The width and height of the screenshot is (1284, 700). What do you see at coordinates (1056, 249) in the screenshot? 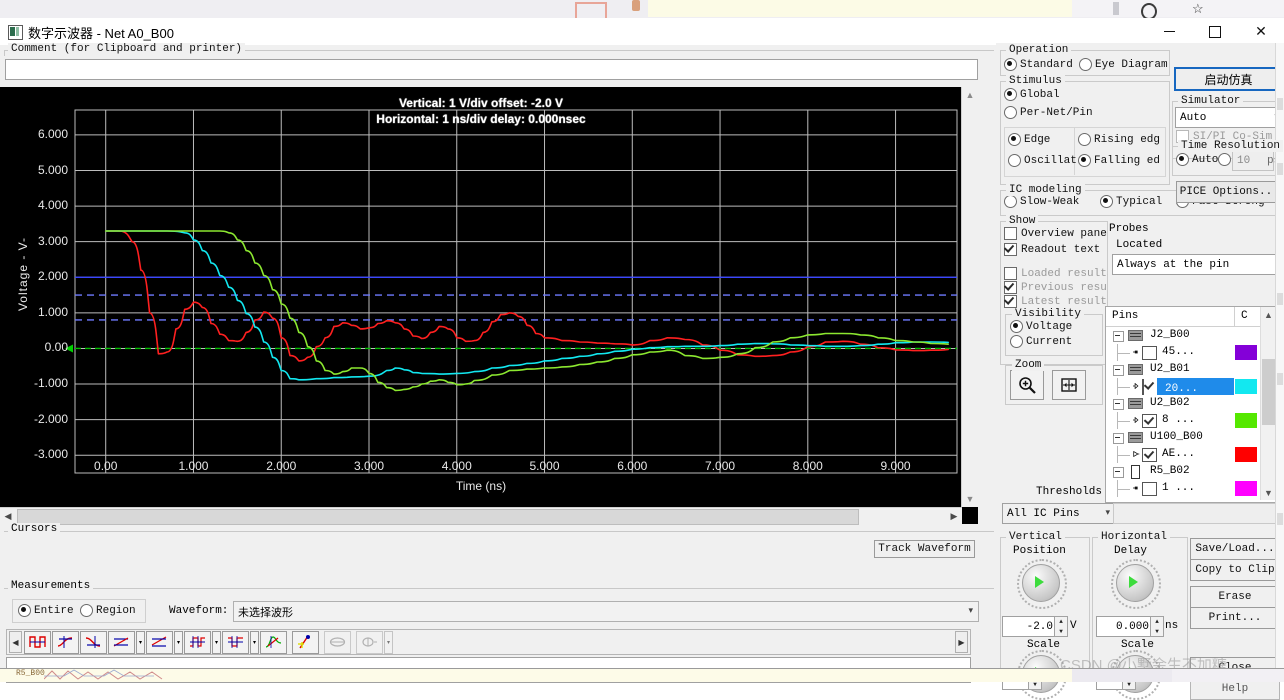
I see `show-readout-text-checkbox: Readout text` at bounding box center [1056, 249].